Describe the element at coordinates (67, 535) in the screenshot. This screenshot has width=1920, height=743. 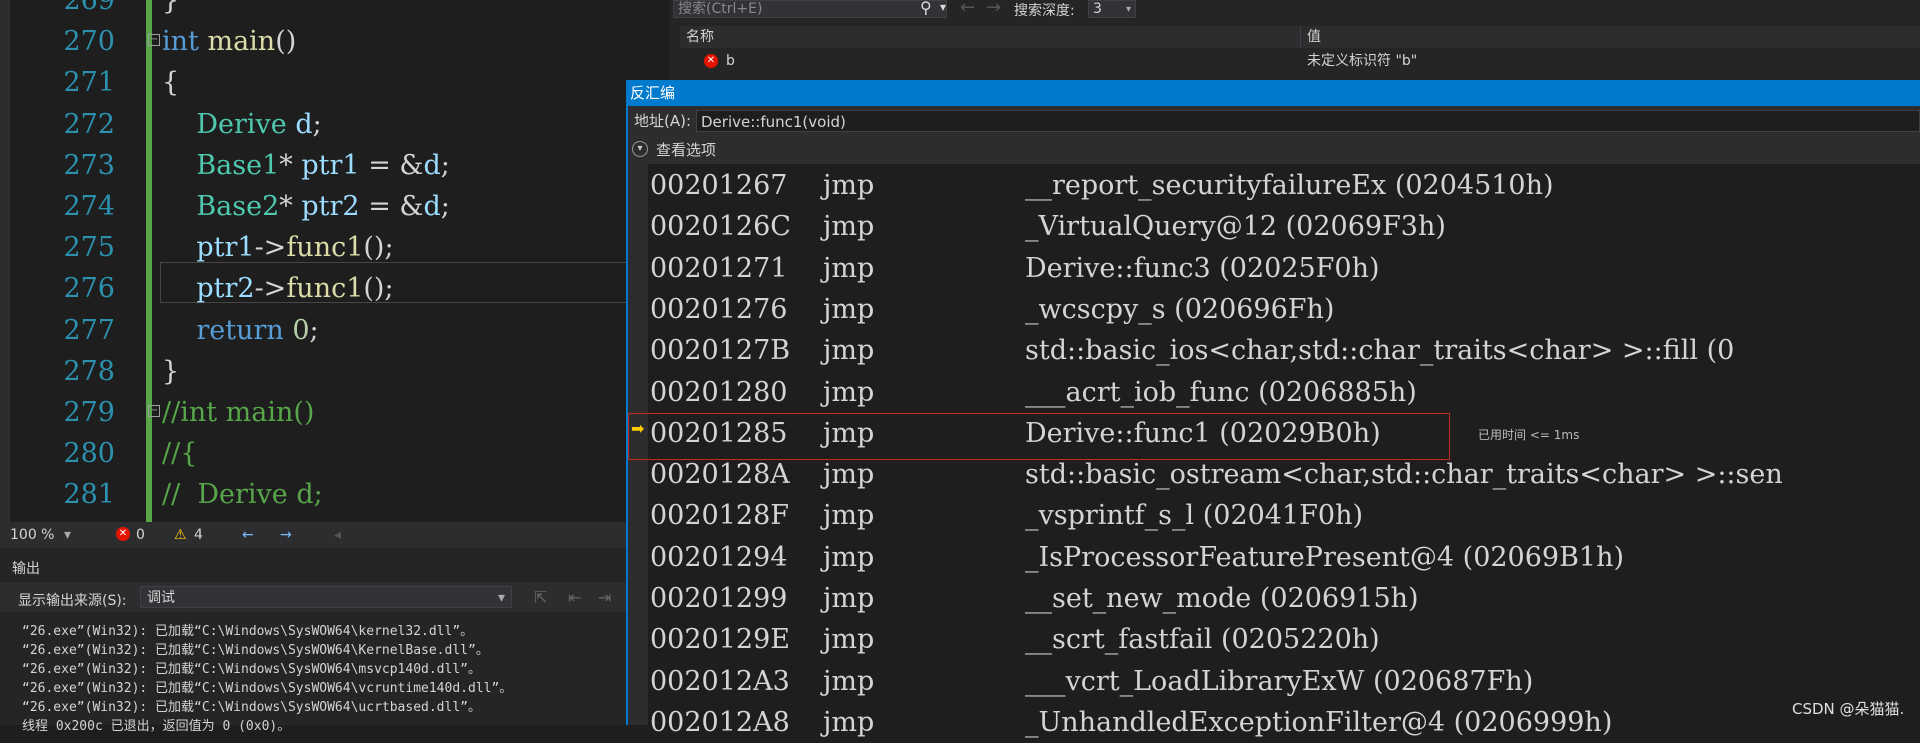
I see `zoom-dropdown-icon: ▾` at that location.